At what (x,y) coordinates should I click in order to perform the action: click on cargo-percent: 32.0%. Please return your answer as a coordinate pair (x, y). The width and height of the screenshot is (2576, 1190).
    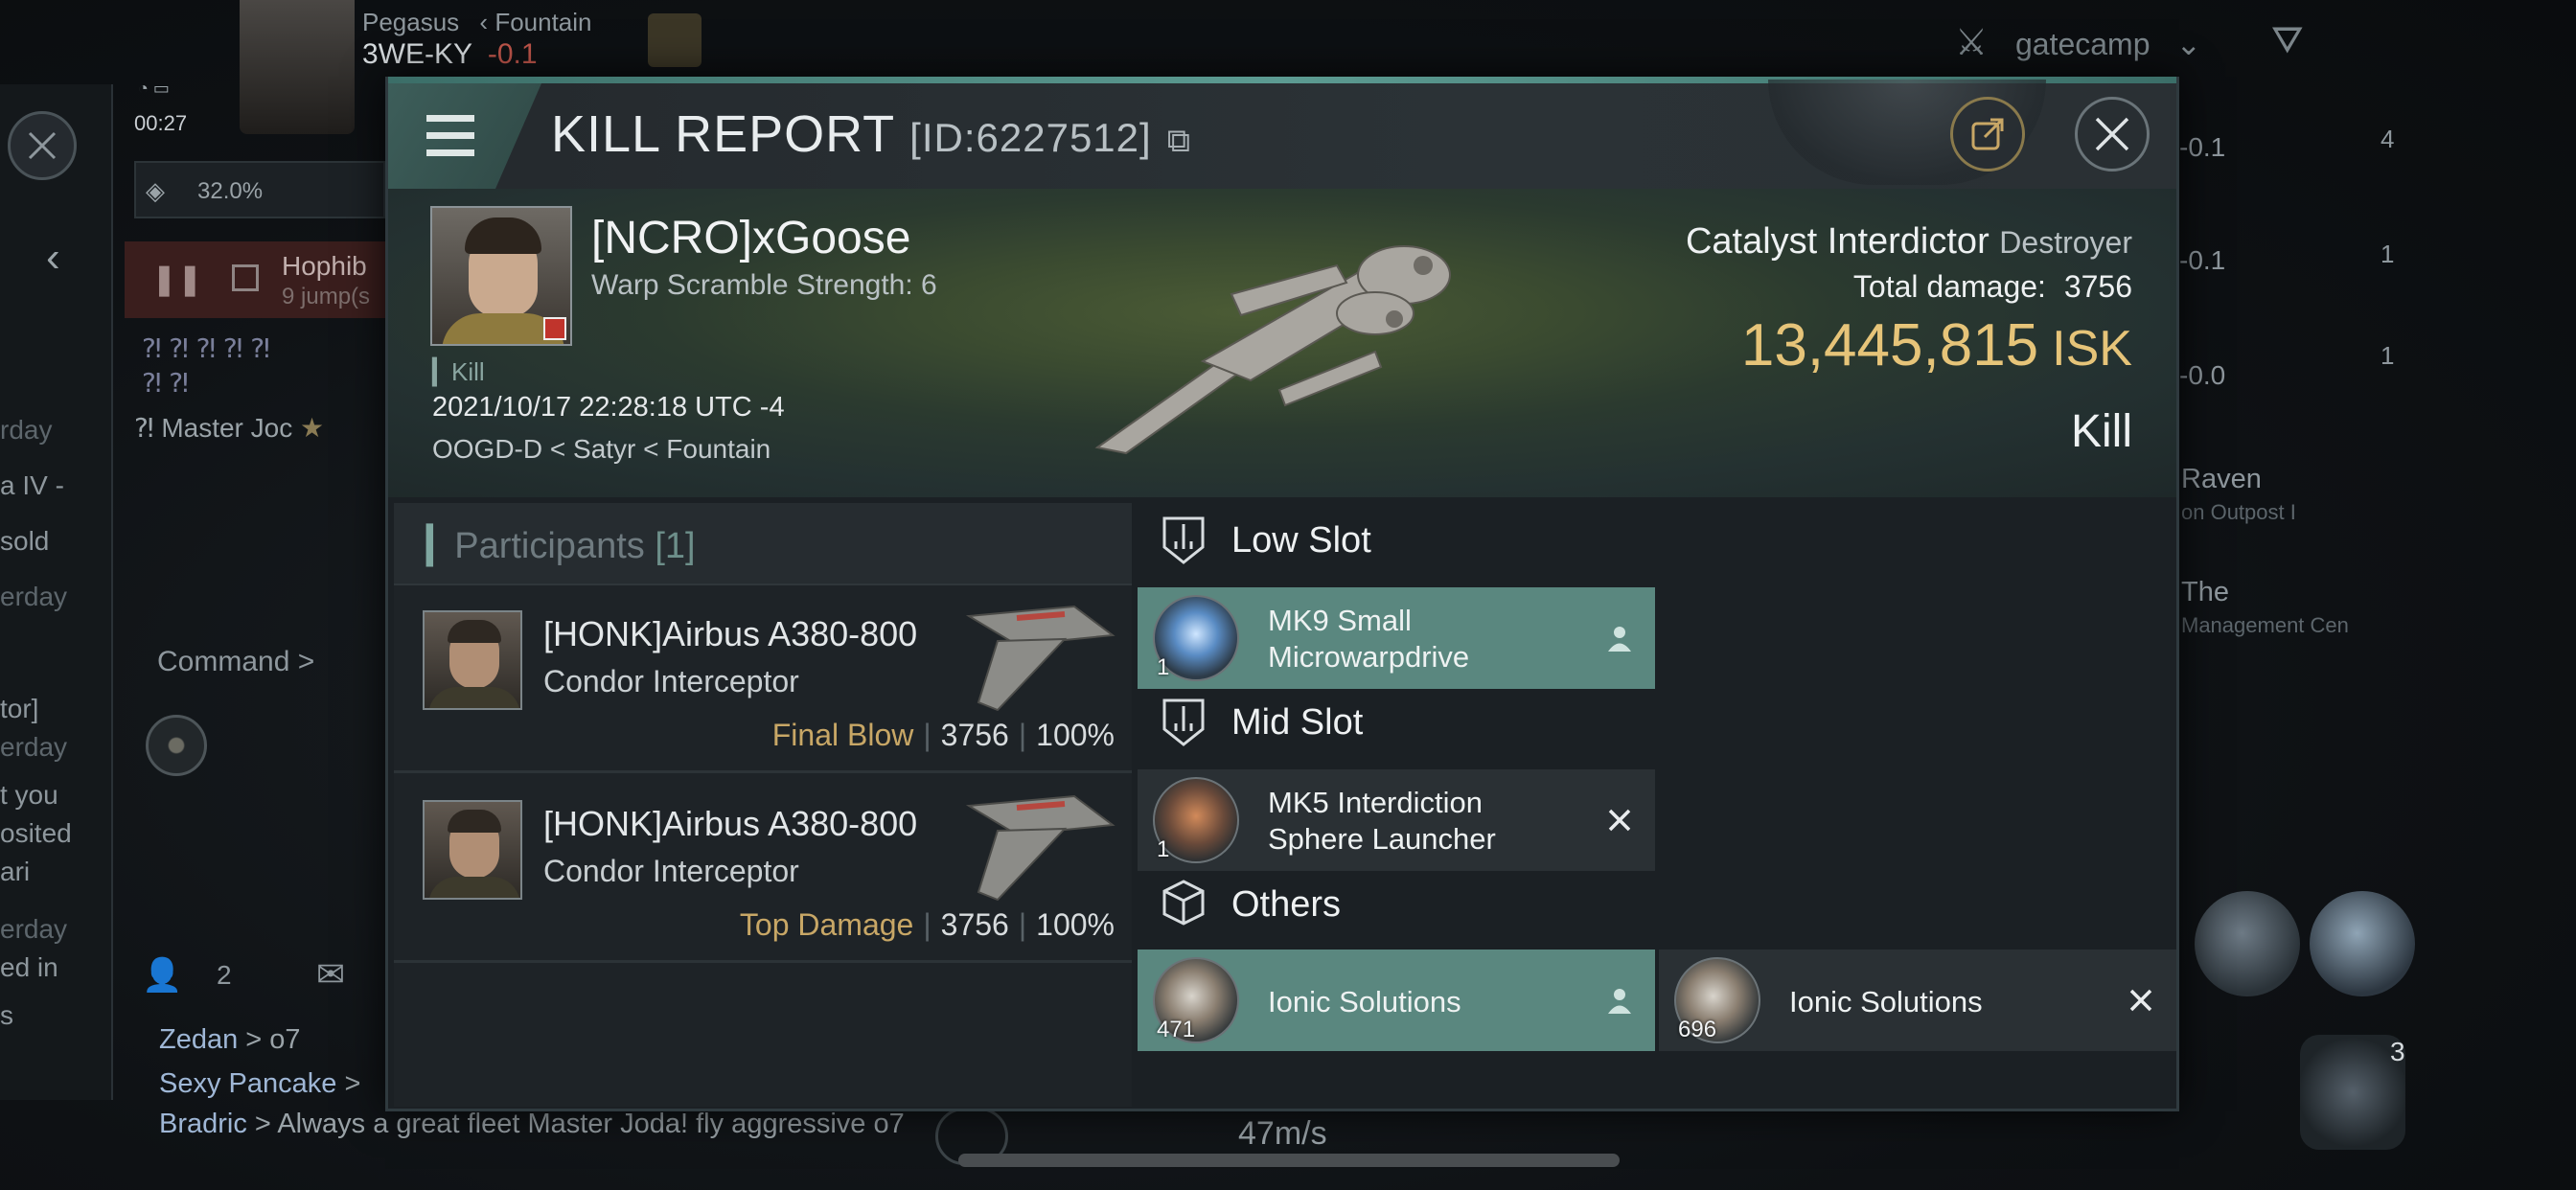
    Looking at the image, I should click on (230, 191).